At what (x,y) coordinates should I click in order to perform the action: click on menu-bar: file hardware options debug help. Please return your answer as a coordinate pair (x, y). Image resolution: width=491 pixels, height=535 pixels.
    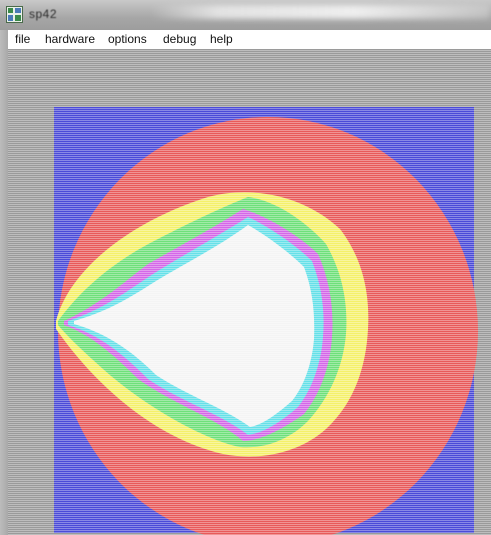
    Looking at the image, I should click on (249, 40).